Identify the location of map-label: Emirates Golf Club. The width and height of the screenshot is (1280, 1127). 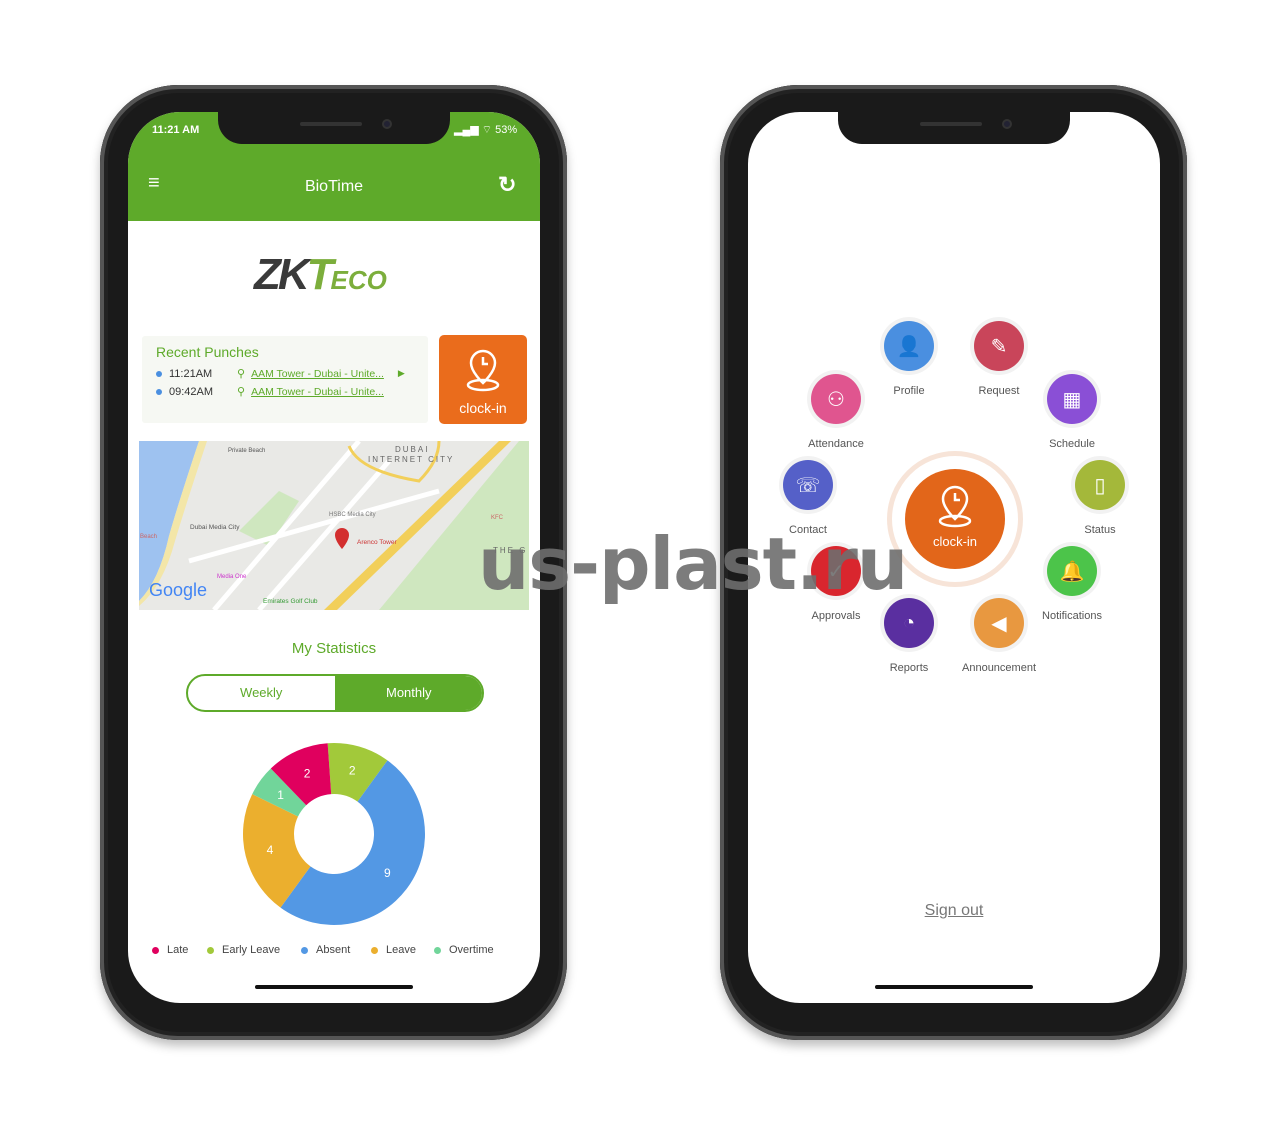
(290, 601).